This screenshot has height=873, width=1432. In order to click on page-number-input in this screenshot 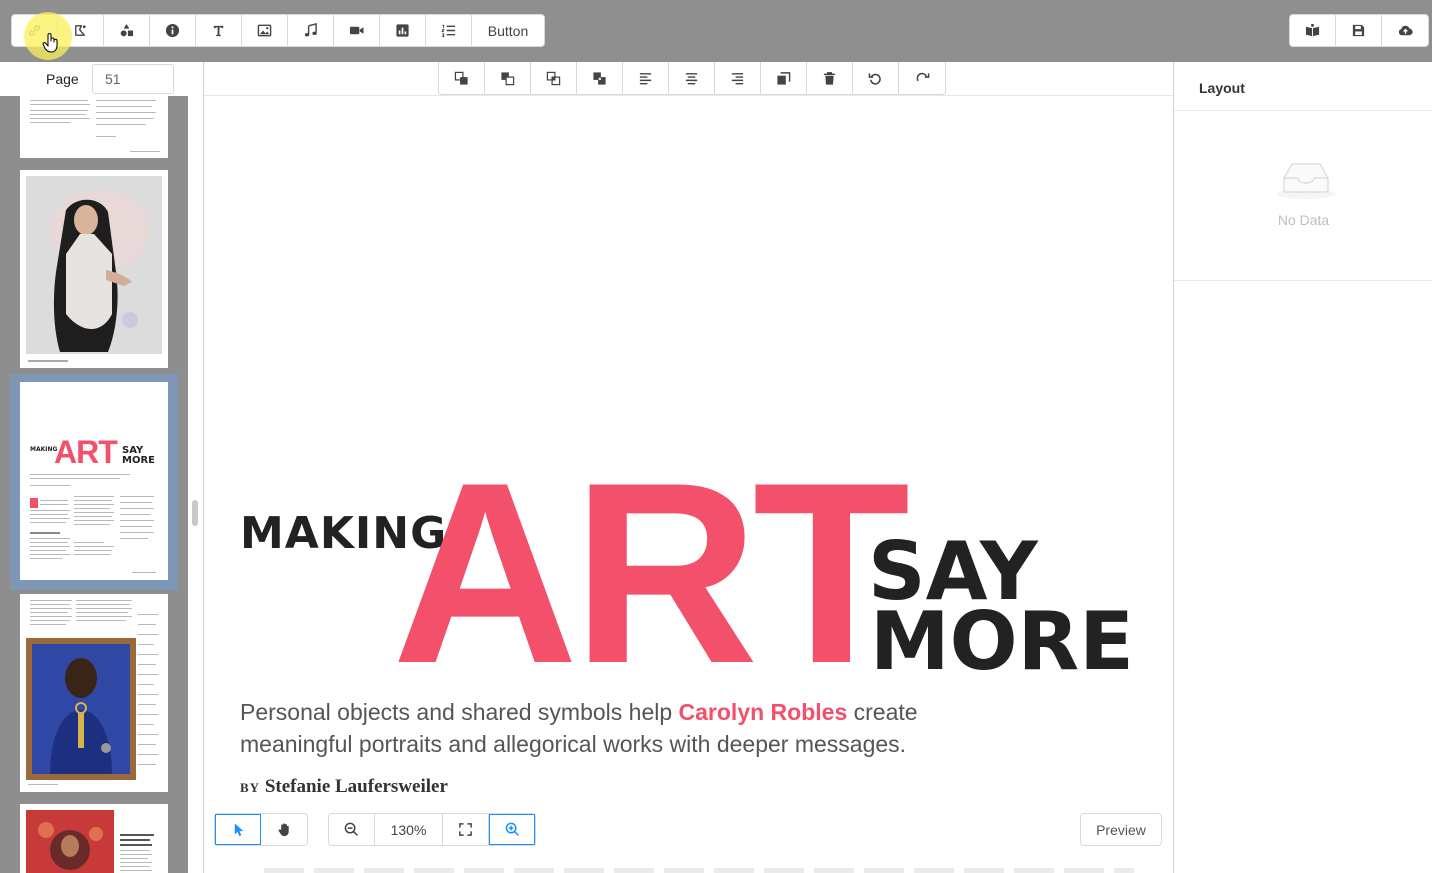, I will do `click(133, 79)`.